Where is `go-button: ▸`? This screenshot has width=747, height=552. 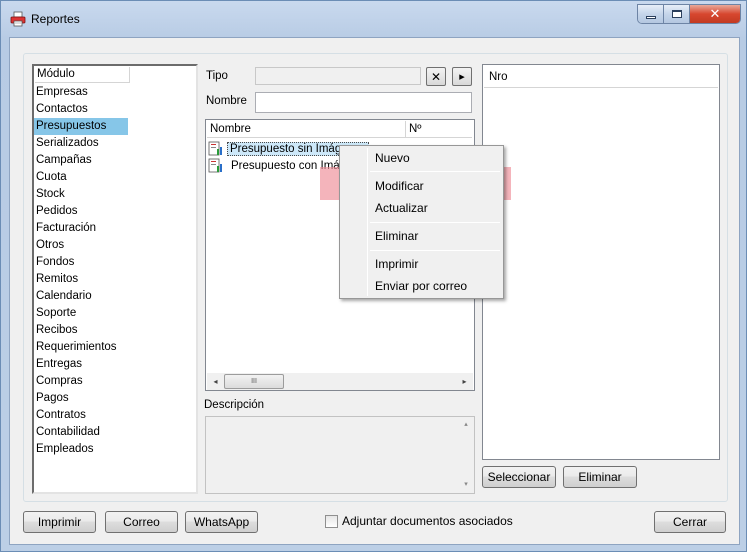 go-button: ▸ is located at coordinates (462, 76).